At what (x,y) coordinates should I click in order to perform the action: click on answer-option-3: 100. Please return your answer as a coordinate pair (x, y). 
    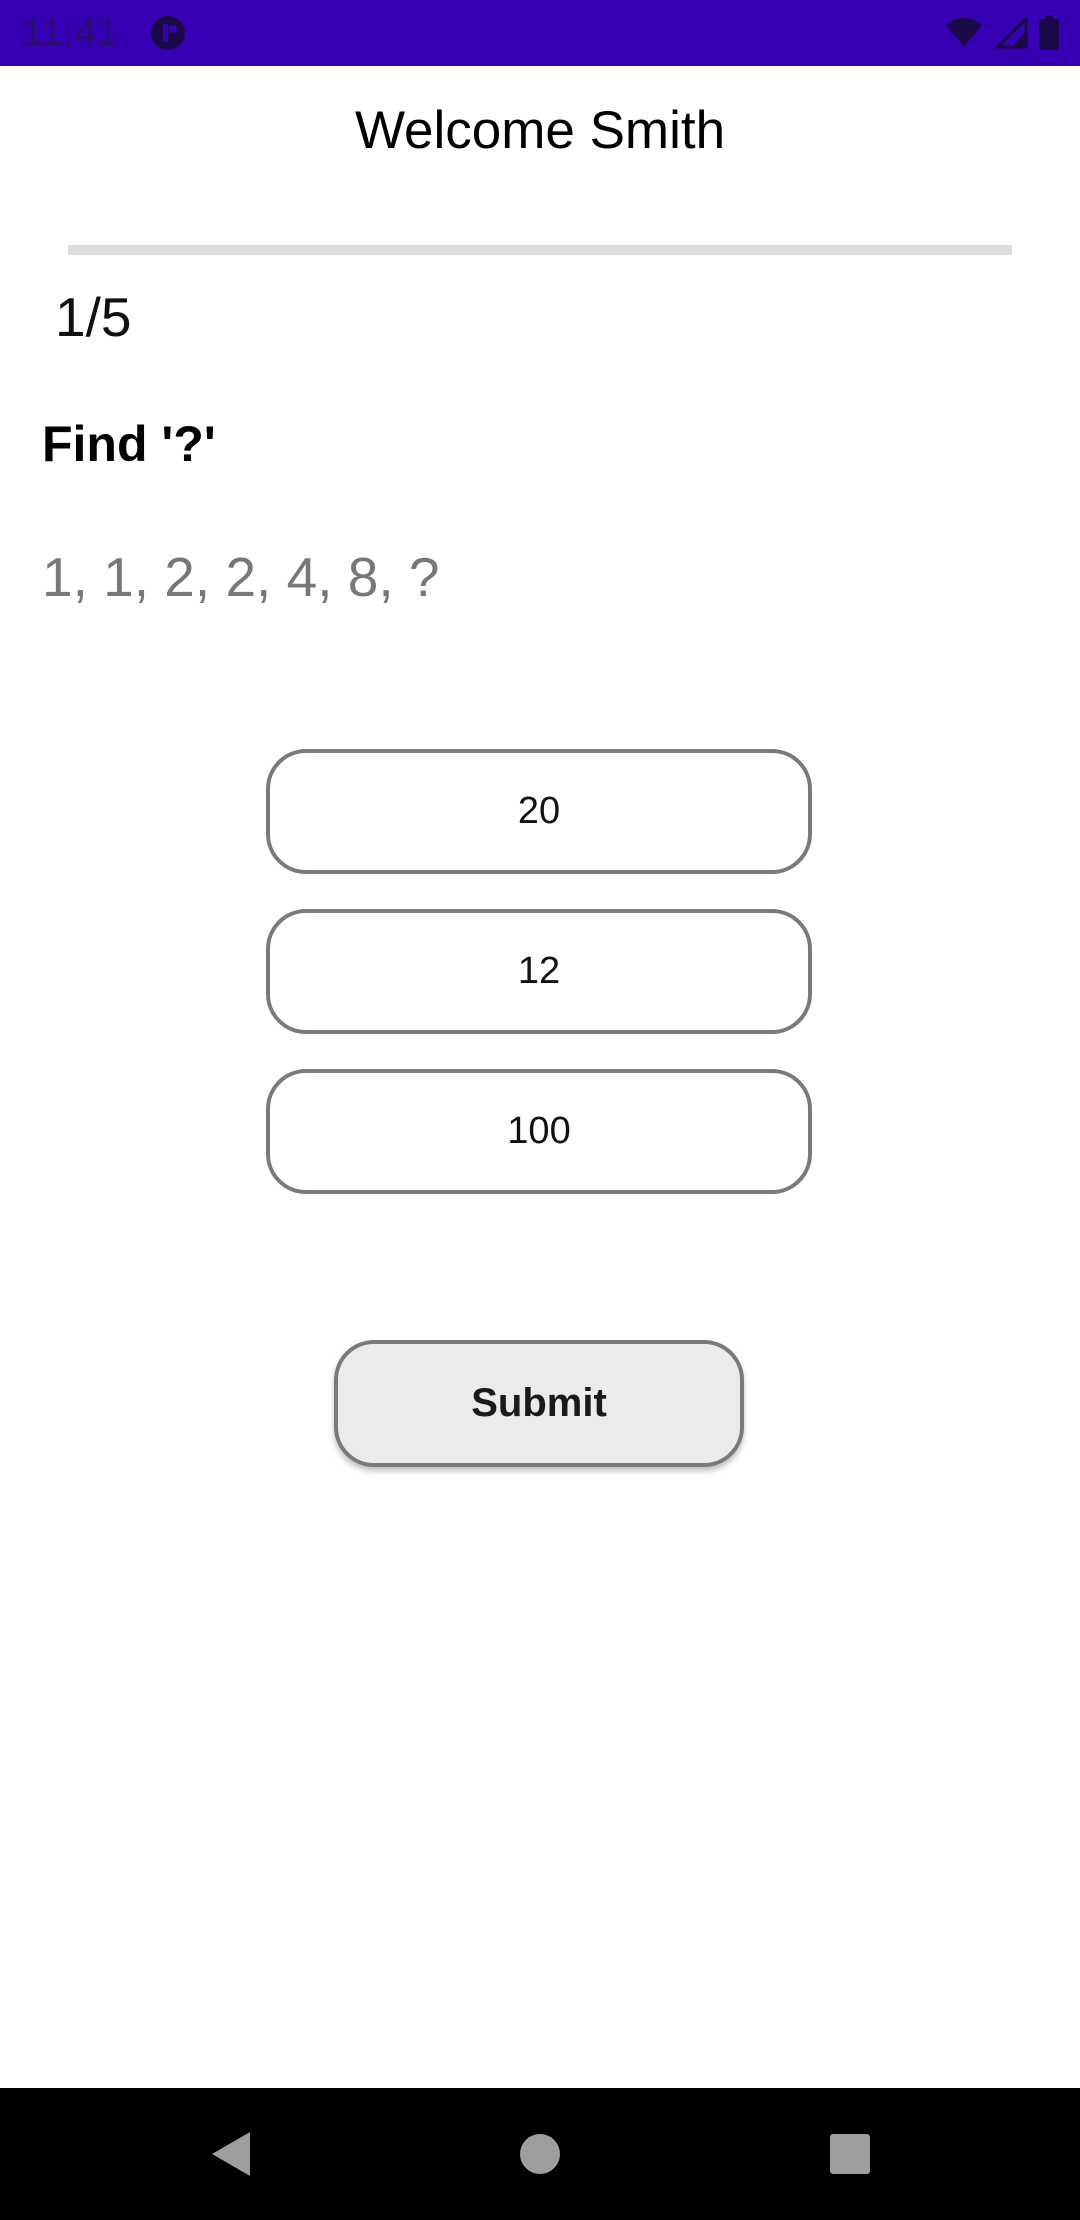
    Looking at the image, I should click on (539, 1131).